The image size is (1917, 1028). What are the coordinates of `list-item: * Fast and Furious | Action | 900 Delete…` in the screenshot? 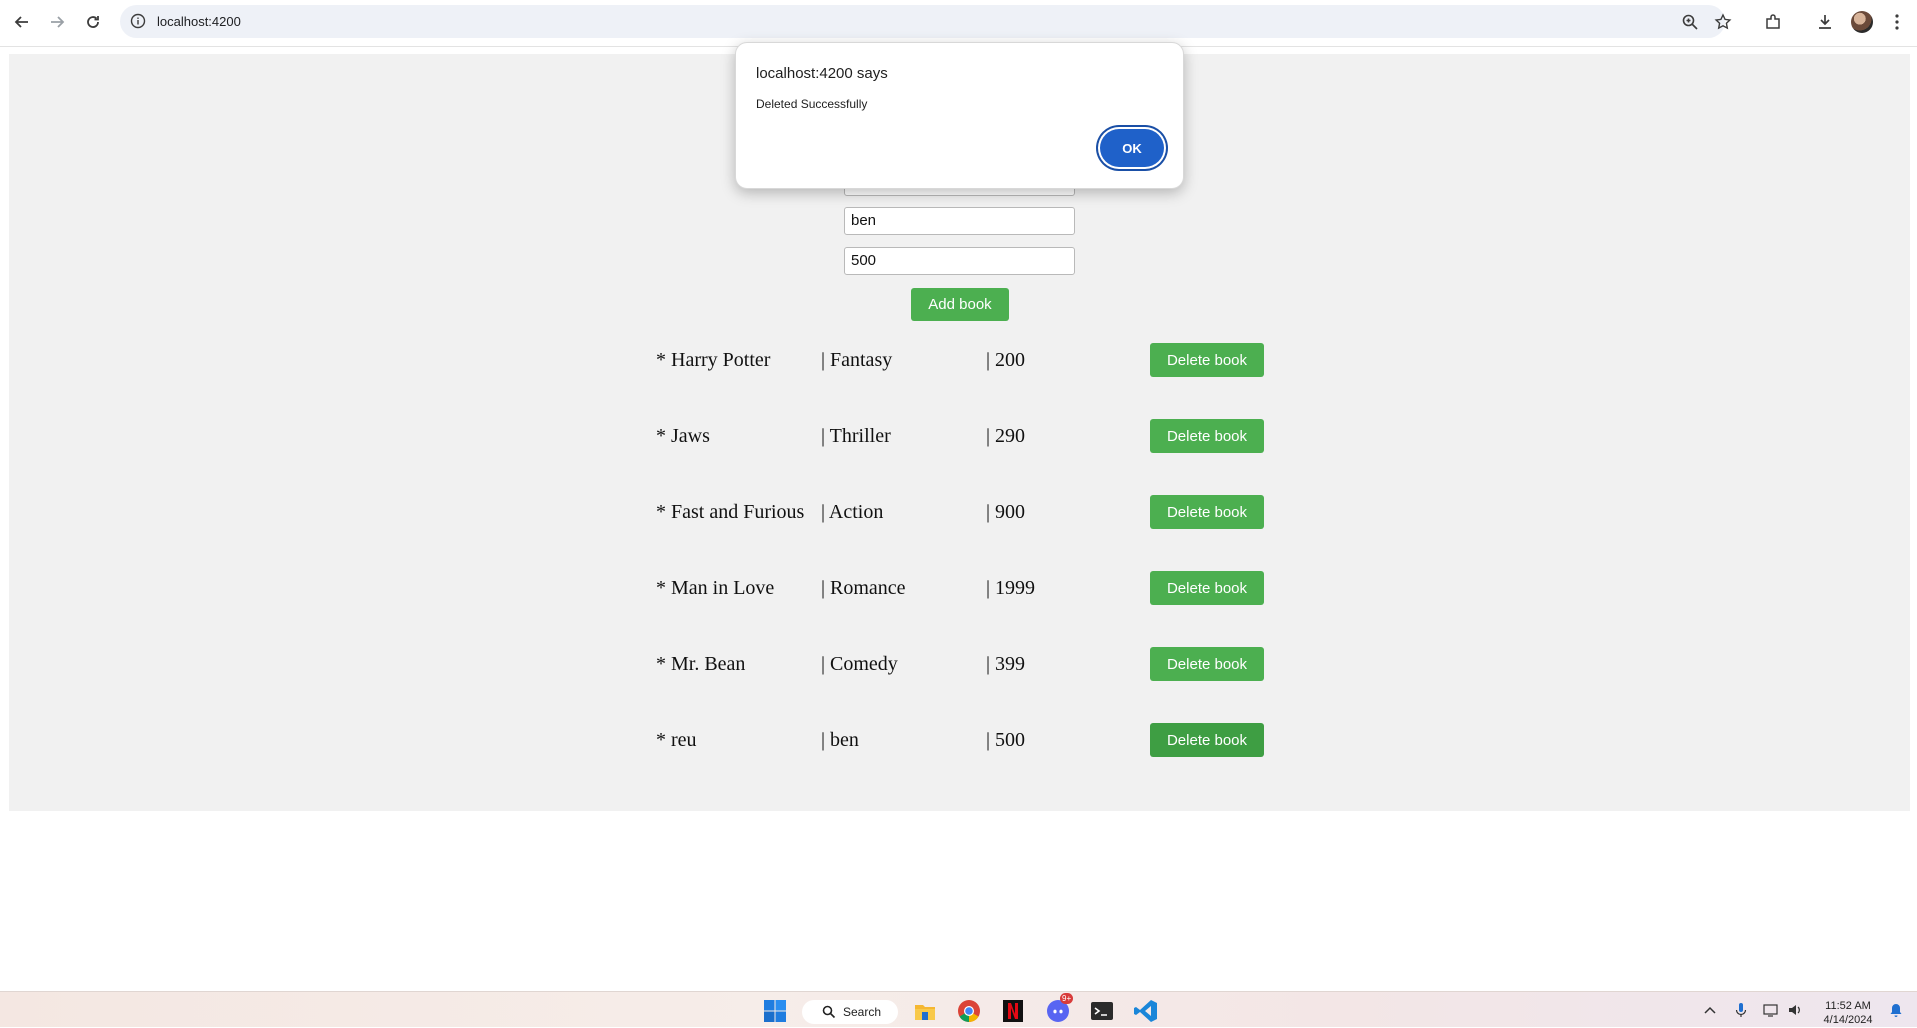 It's located at (961, 515).